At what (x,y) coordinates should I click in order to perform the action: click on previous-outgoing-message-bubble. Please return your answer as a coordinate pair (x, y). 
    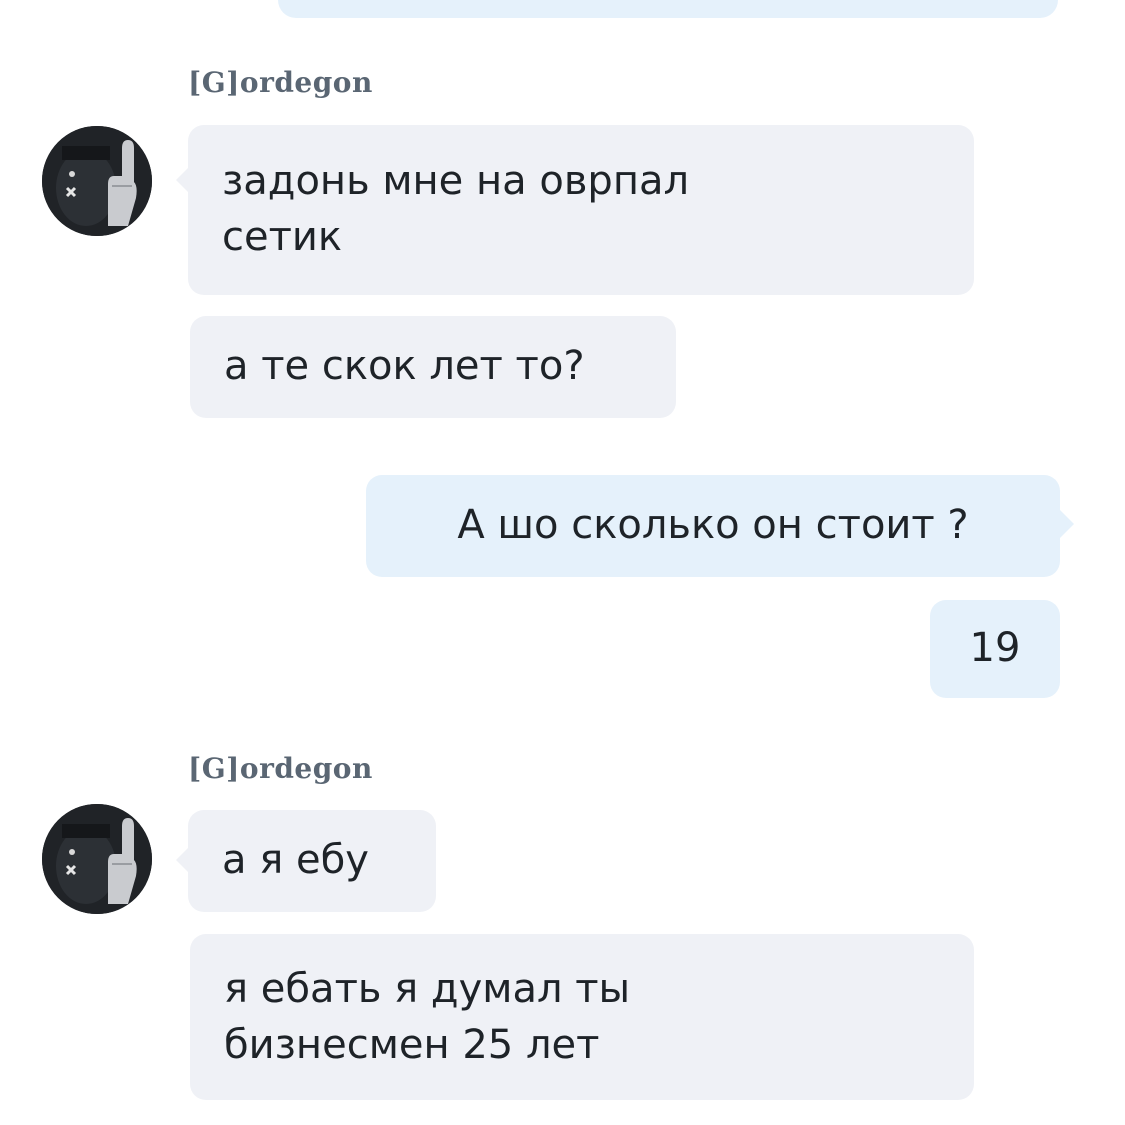
    Looking at the image, I should click on (668, 9).